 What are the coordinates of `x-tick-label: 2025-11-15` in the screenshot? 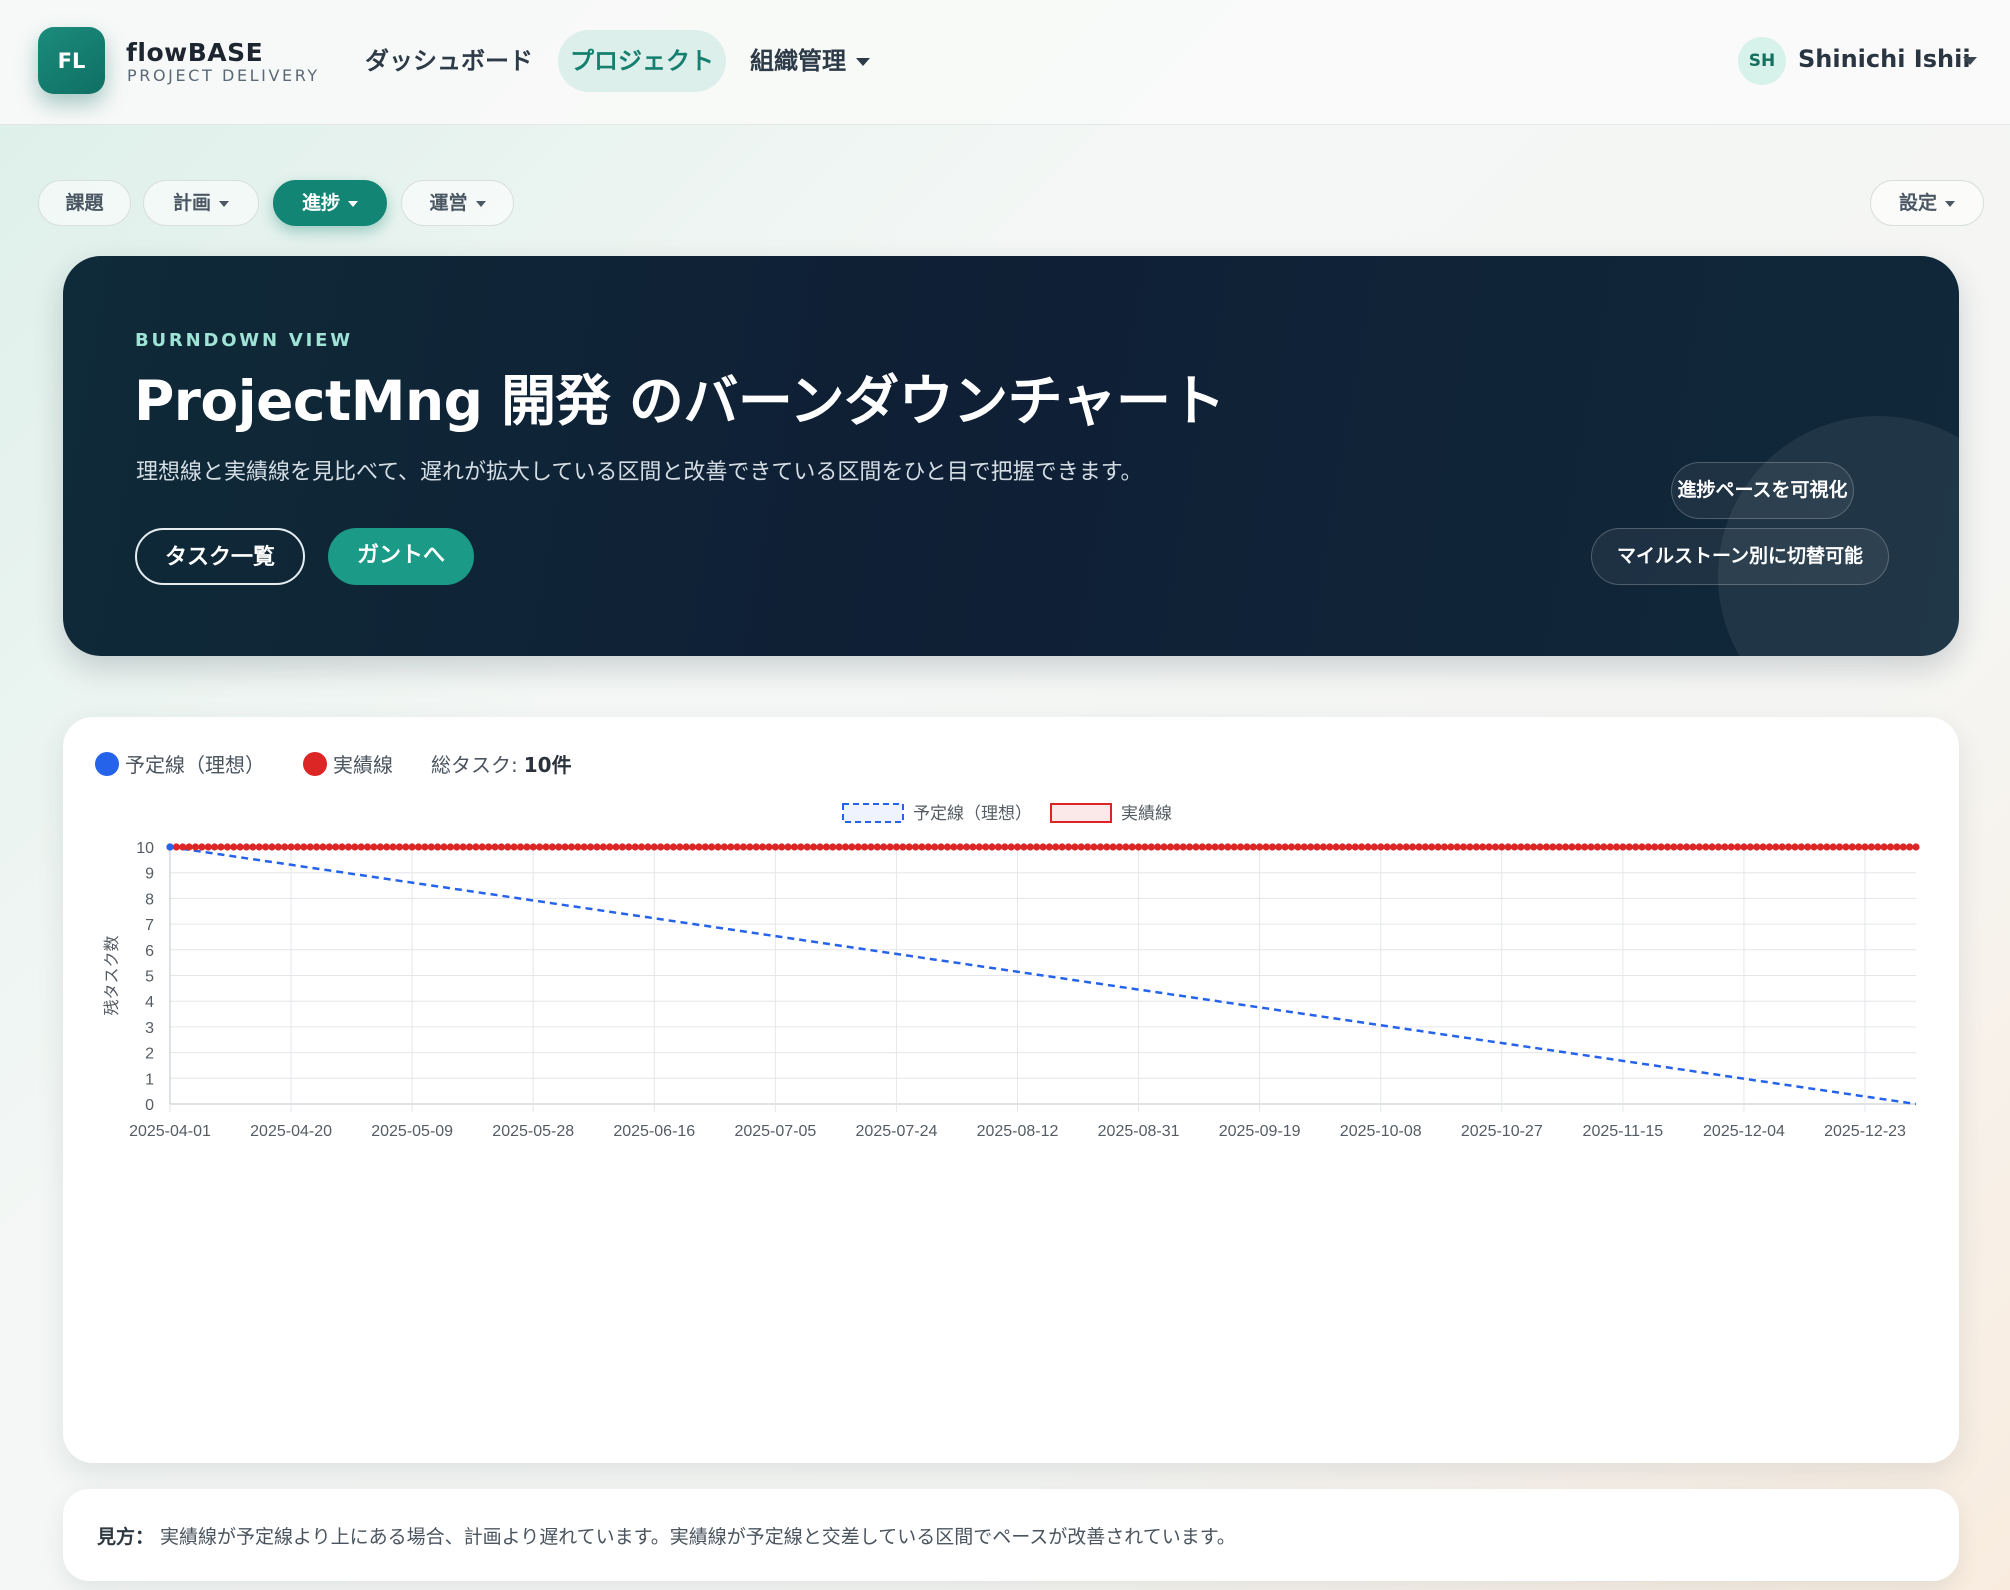 It's located at (1623, 1131).